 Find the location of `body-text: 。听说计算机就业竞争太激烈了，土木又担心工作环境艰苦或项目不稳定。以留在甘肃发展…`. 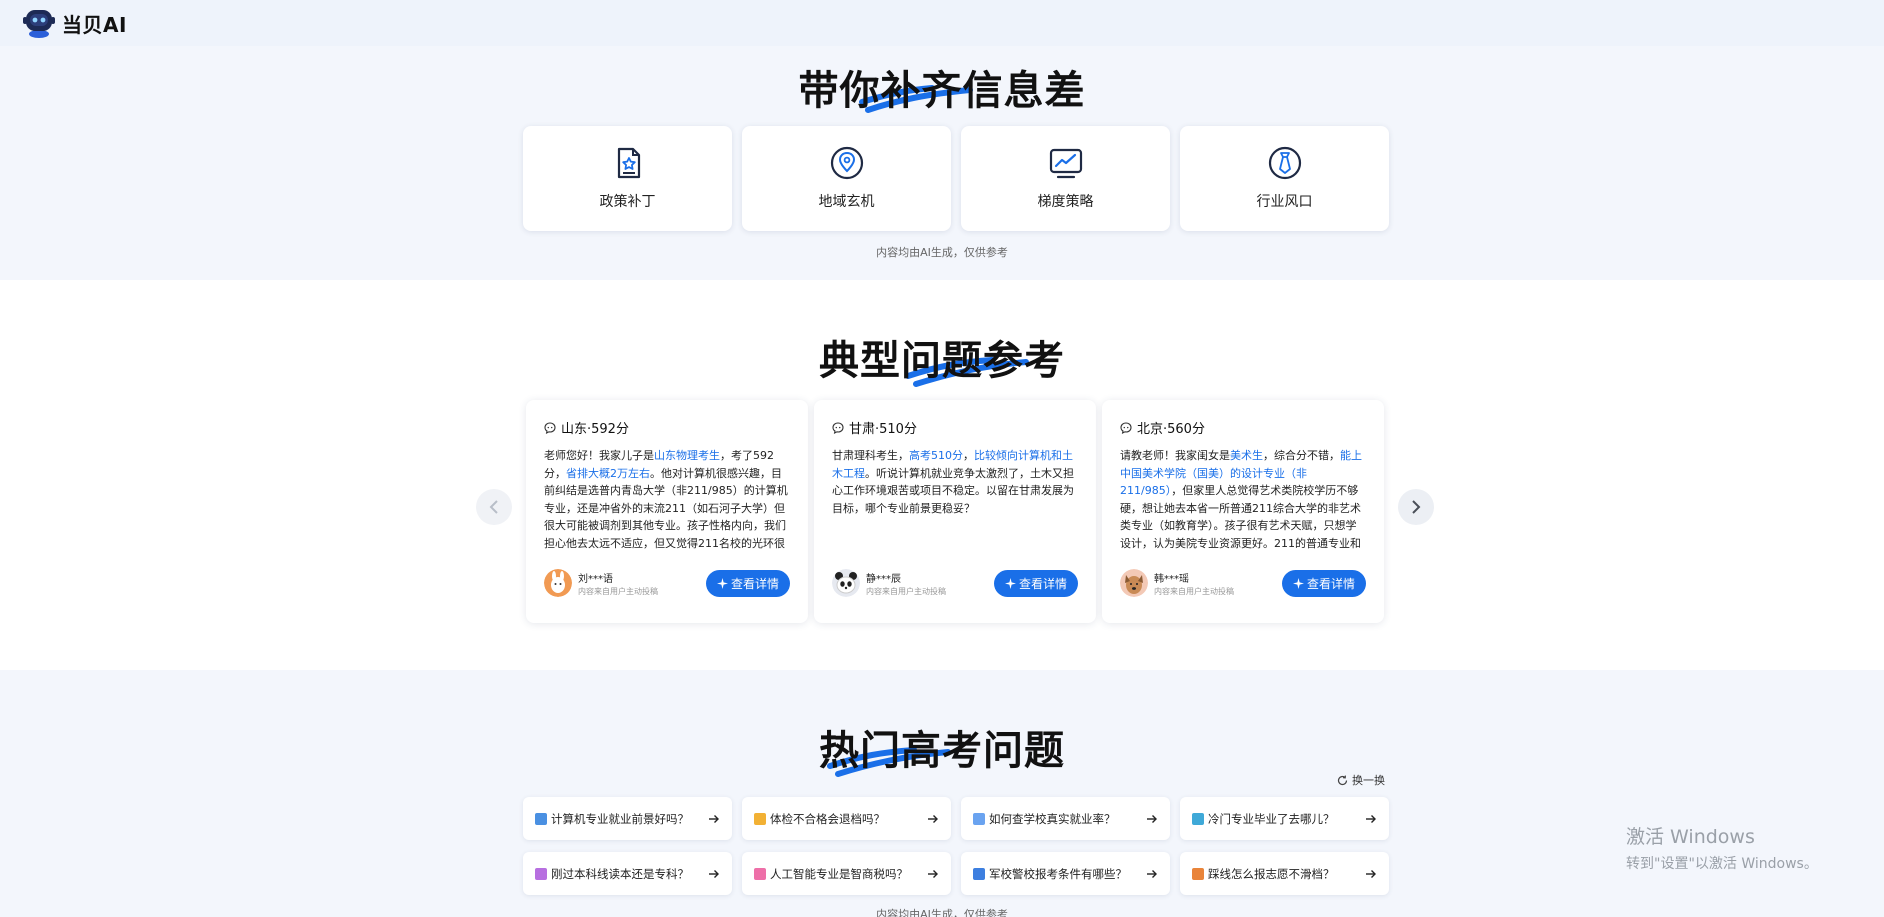

body-text: 。听说计算机就业竞争太激烈了，土木又担心工作环境艰苦或项目不稳定。以留在甘肃发展… is located at coordinates (953, 490).